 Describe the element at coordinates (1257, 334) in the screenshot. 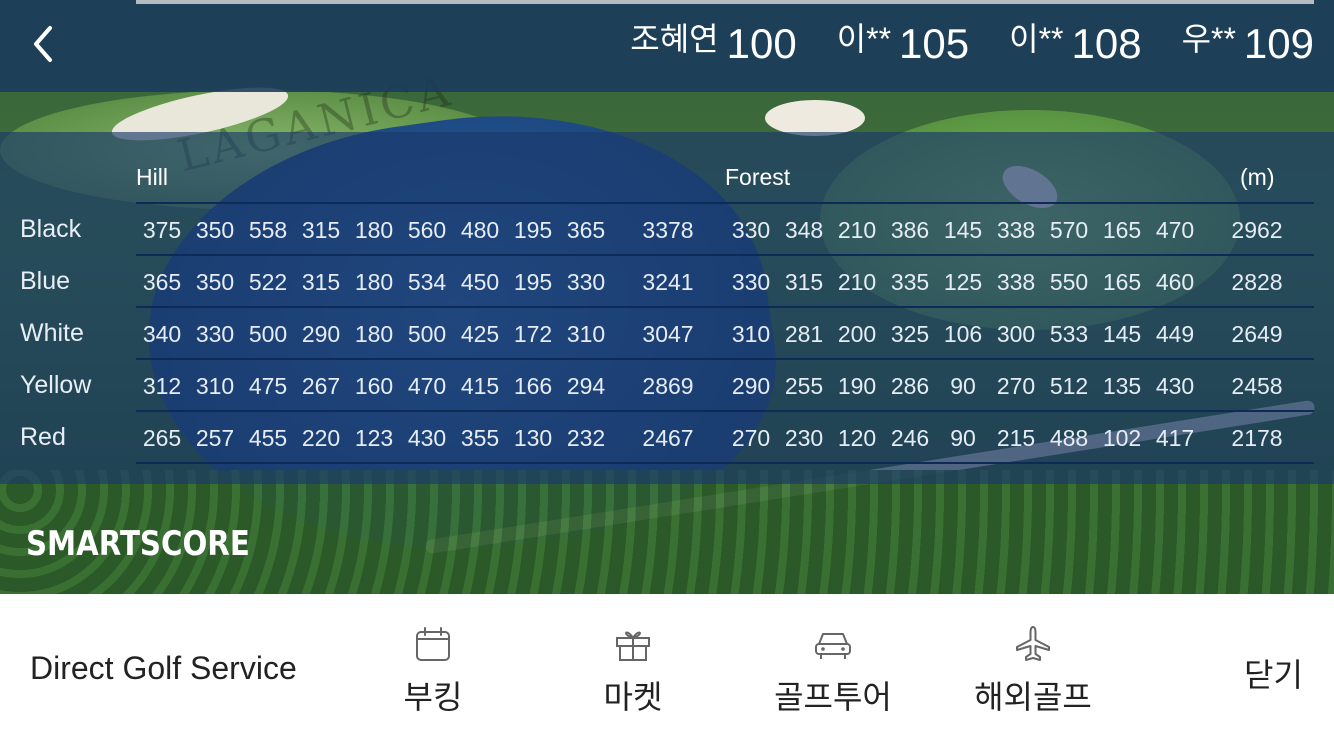

I see `distance-cell: 2649` at that location.